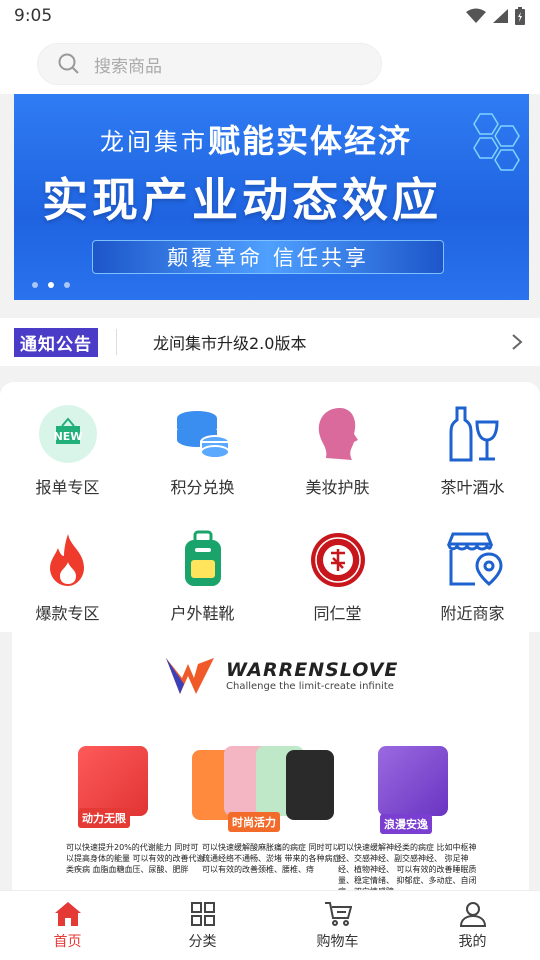  I want to click on woman-head-icon, so click(338, 434).